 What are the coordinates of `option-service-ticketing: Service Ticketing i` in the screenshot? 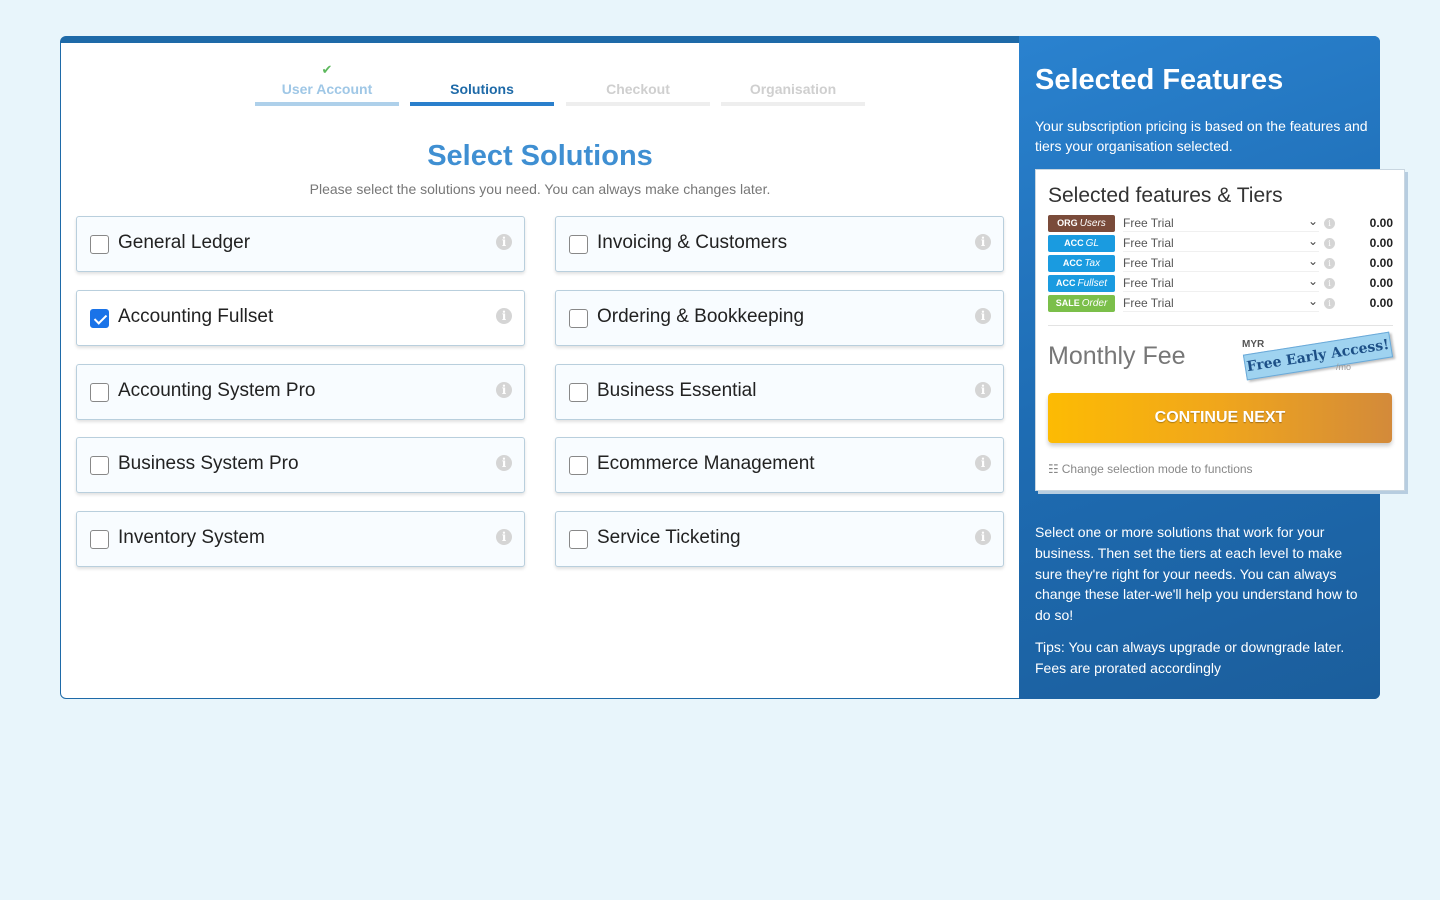 It's located at (779, 539).